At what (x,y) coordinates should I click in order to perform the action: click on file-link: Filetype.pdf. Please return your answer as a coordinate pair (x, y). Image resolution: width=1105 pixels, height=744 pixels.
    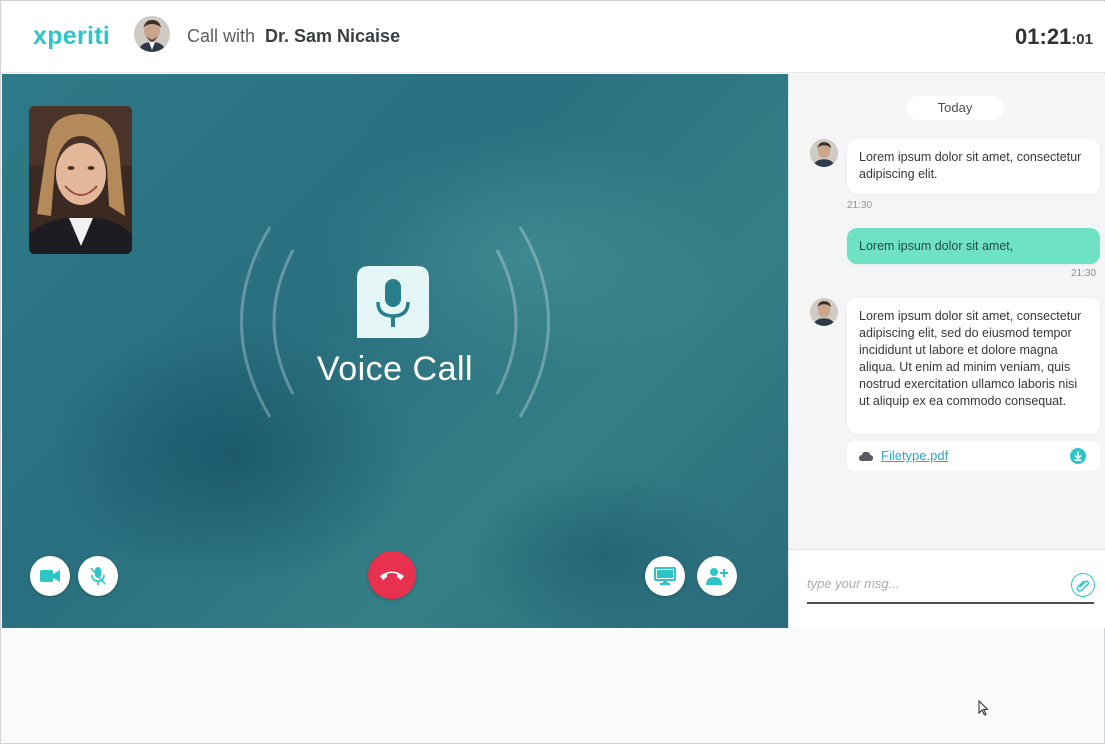
    Looking at the image, I should click on (914, 455).